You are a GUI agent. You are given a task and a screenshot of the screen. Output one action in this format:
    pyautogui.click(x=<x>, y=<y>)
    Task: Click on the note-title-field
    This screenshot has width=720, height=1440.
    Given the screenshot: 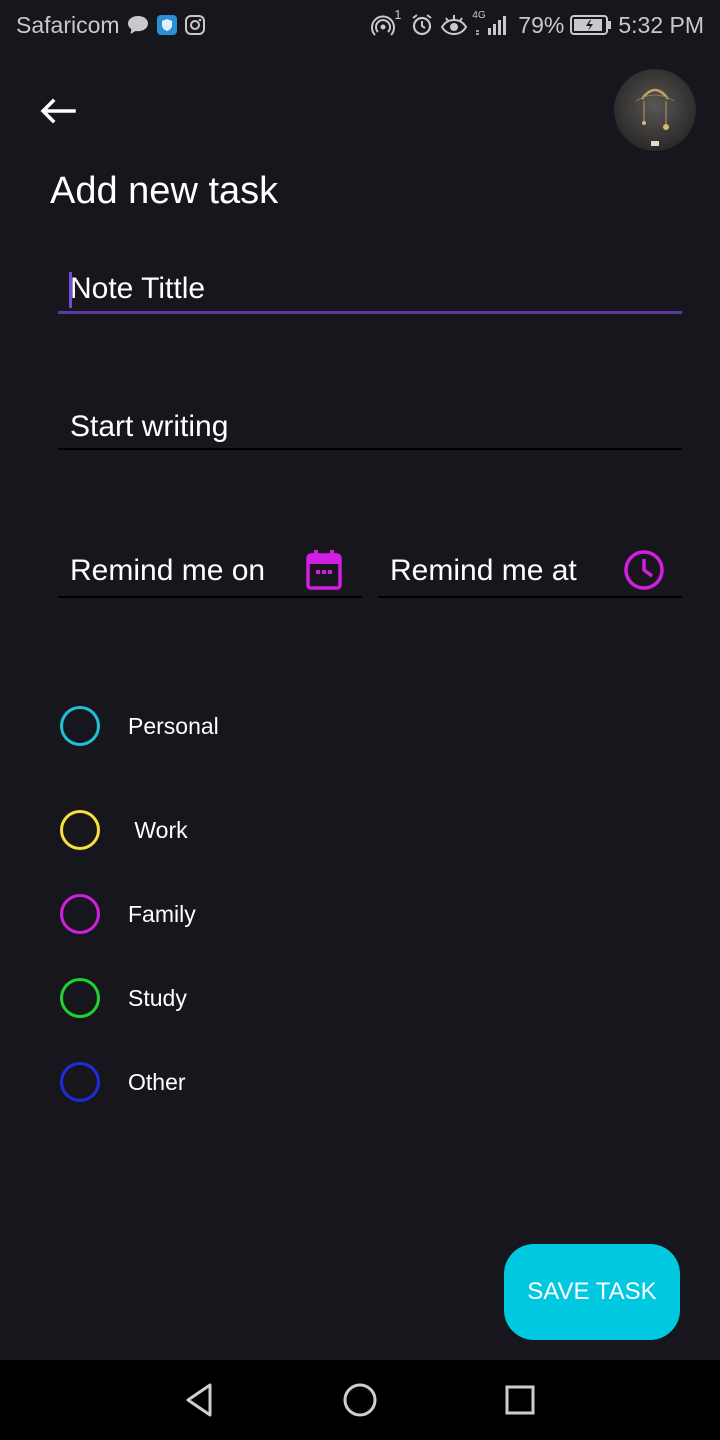 What is the action you would take?
    pyautogui.click(x=370, y=290)
    